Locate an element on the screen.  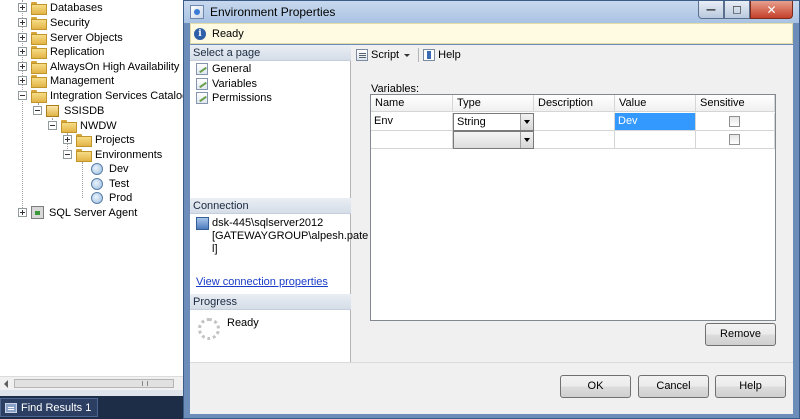
connection-header: Connection is located at coordinates (270, 206).